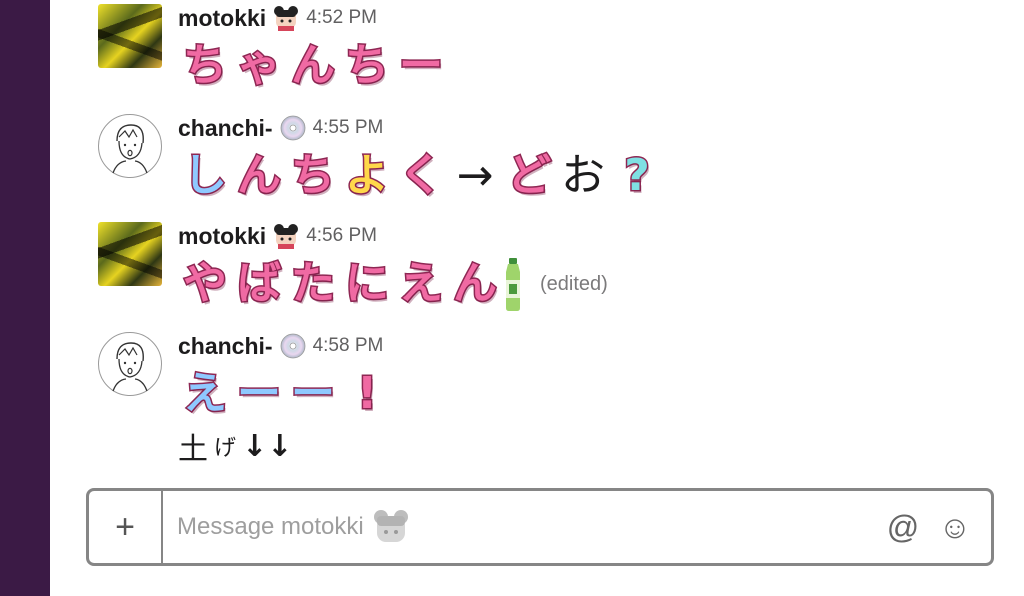  I want to click on sticker-char: !, so click(366, 393).